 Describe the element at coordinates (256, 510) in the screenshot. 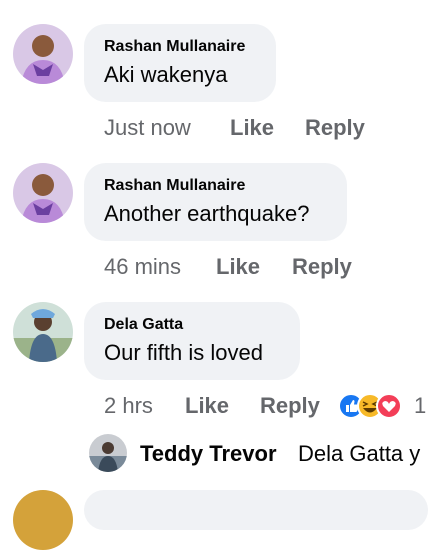

I see `comment-bubble` at that location.